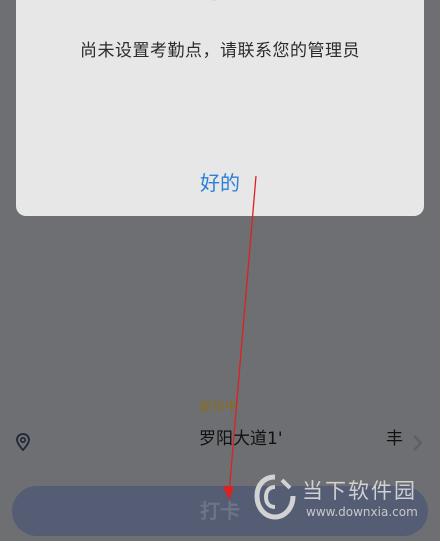 The image size is (440, 541). What do you see at coordinates (417, 443) in the screenshot?
I see `chevron-right-icon` at bounding box center [417, 443].